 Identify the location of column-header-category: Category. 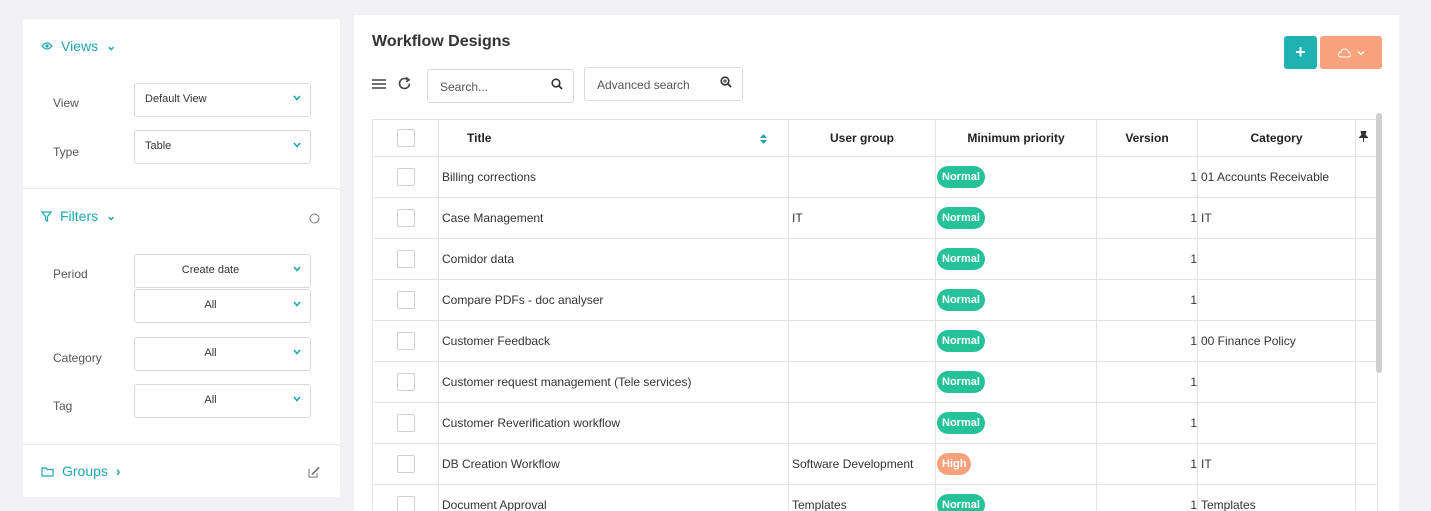
(1276, 138).